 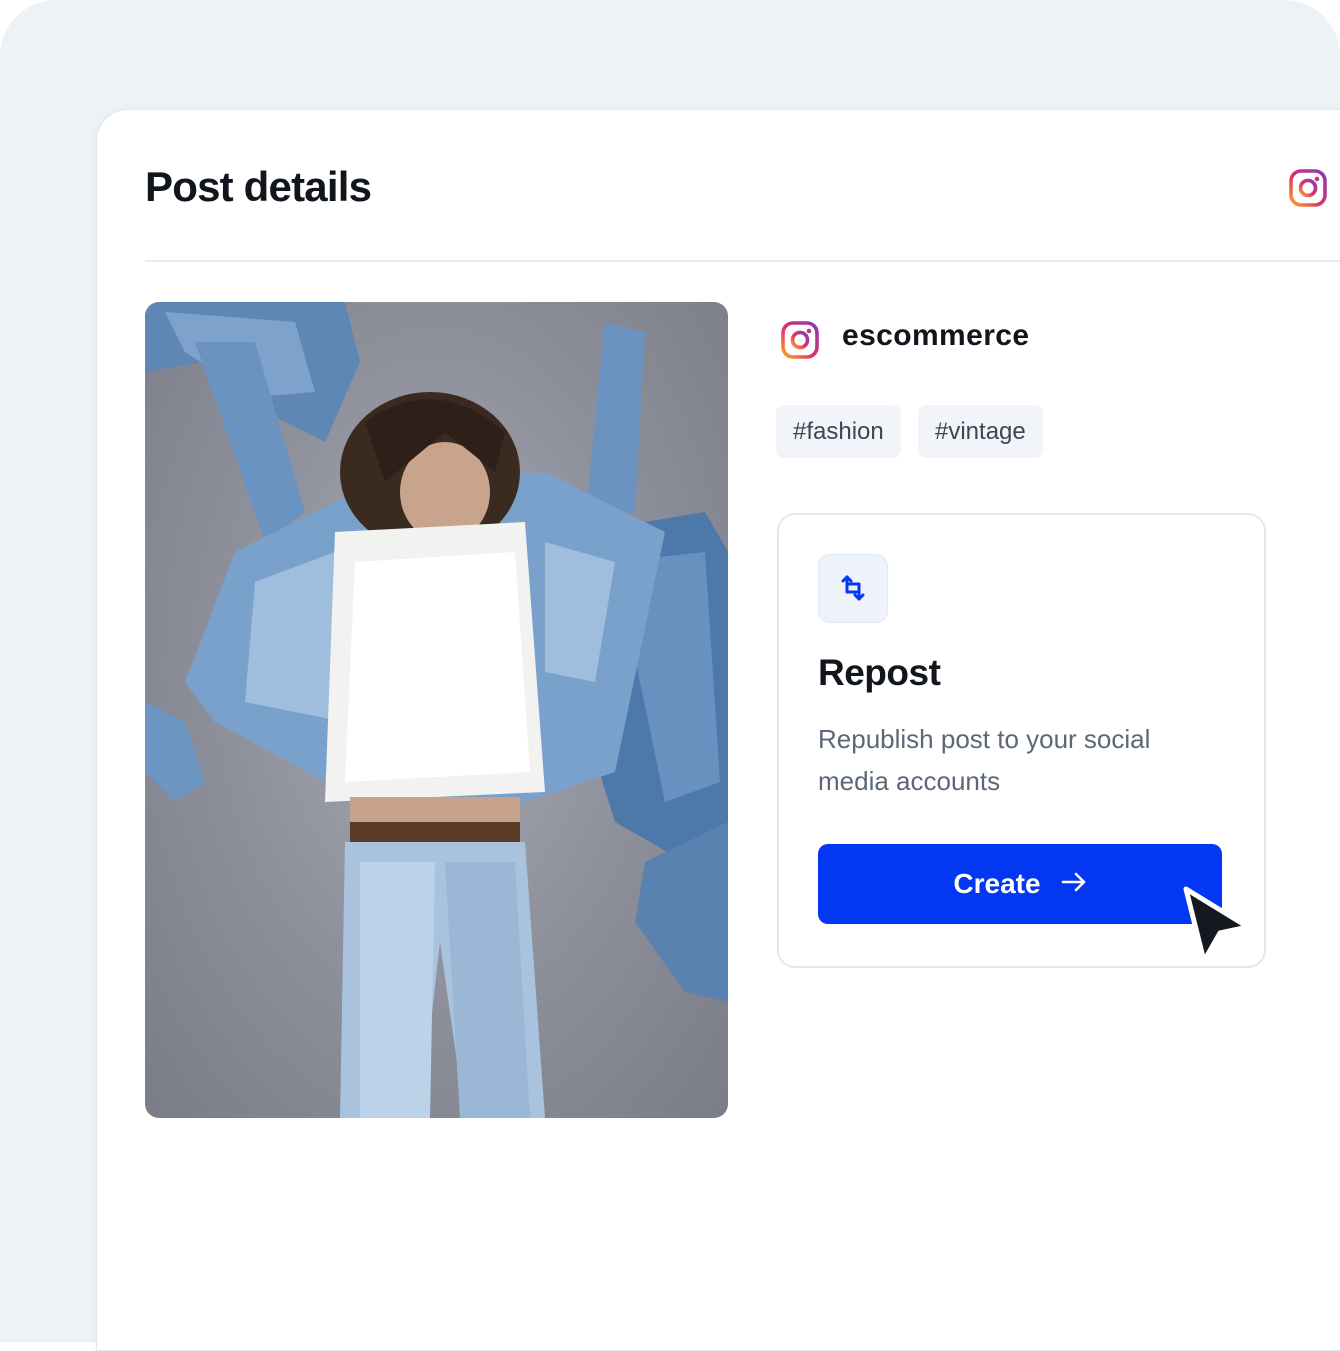 What do you see at coordinates (935, 336) in the screenshot?
I see `account-name: escommerce` at bounding box center [935, 336].